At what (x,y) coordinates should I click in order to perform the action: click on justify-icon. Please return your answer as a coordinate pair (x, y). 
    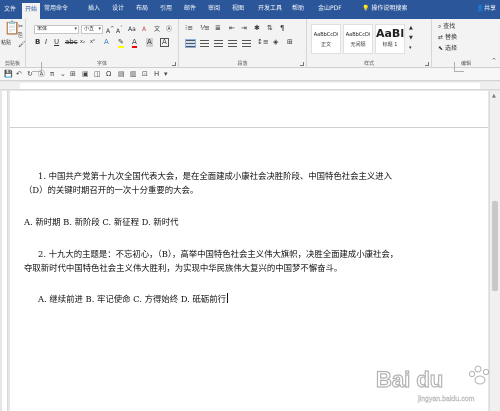
    Looking at the image, I should click on (232, 43).